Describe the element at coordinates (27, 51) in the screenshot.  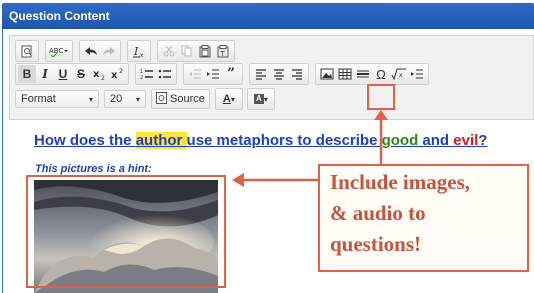
I see `preview-icon` at that location.